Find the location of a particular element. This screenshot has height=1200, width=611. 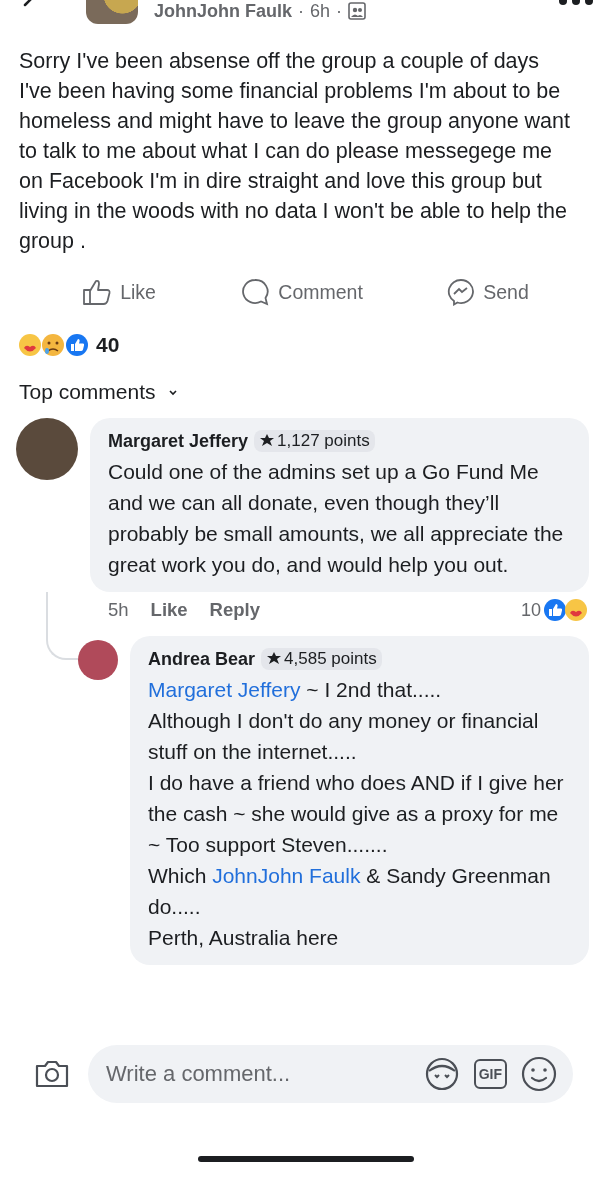

post-time: 6h is located at coordinates (320, 11).